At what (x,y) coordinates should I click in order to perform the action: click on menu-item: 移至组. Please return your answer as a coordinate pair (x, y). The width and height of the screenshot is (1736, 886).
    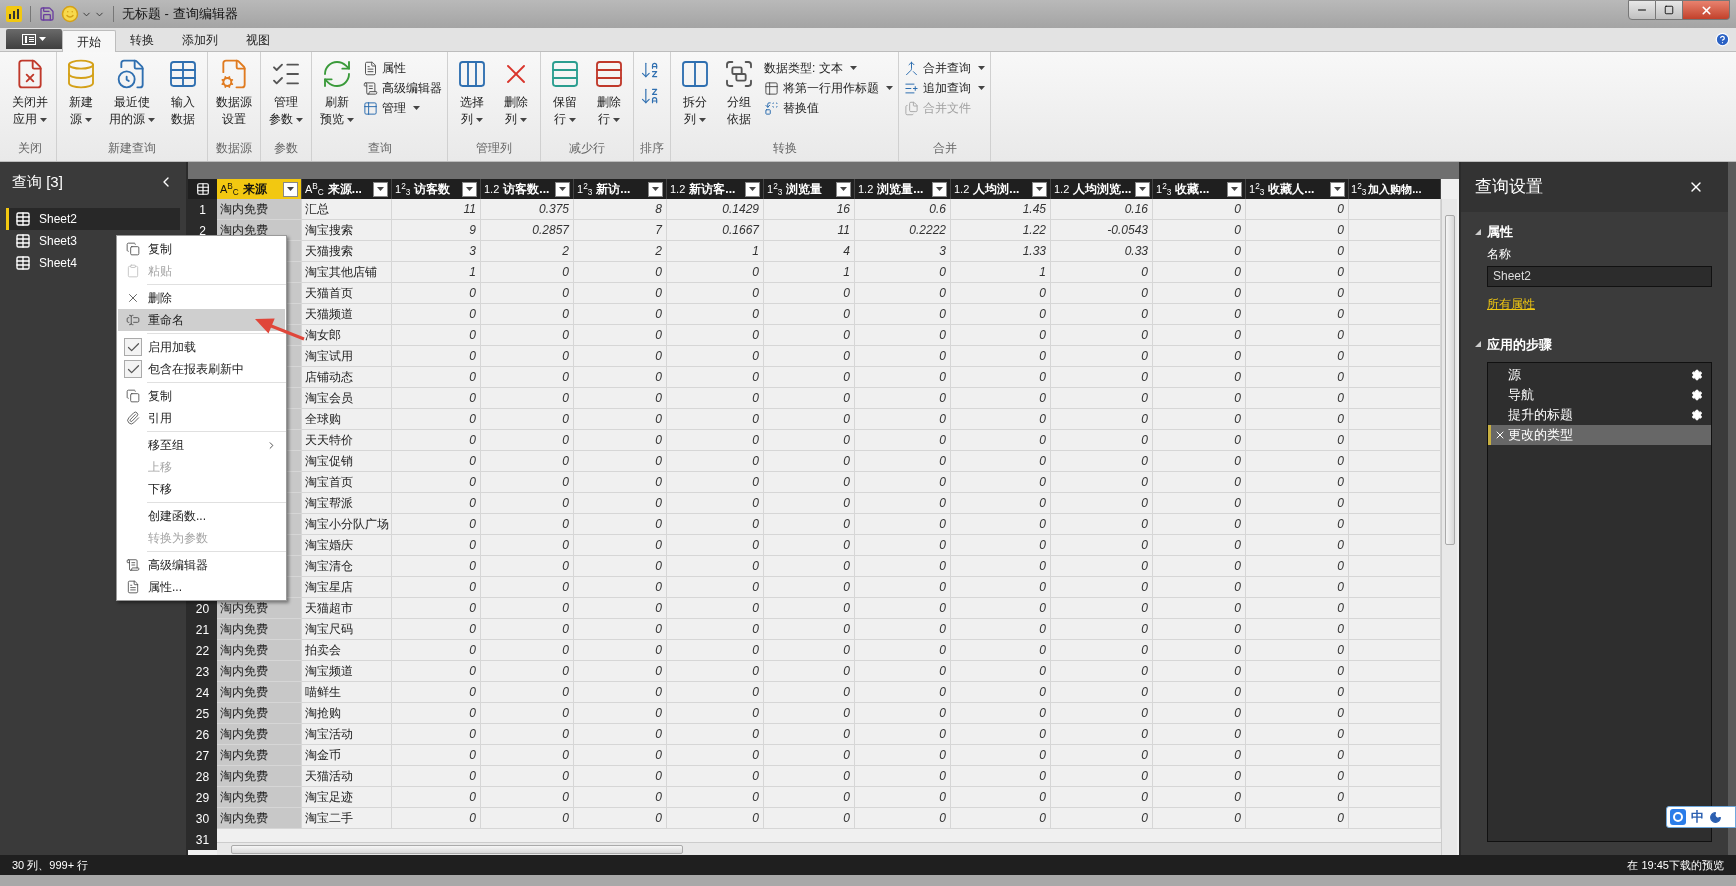
    Looking at the image, I should click on (201, 445).